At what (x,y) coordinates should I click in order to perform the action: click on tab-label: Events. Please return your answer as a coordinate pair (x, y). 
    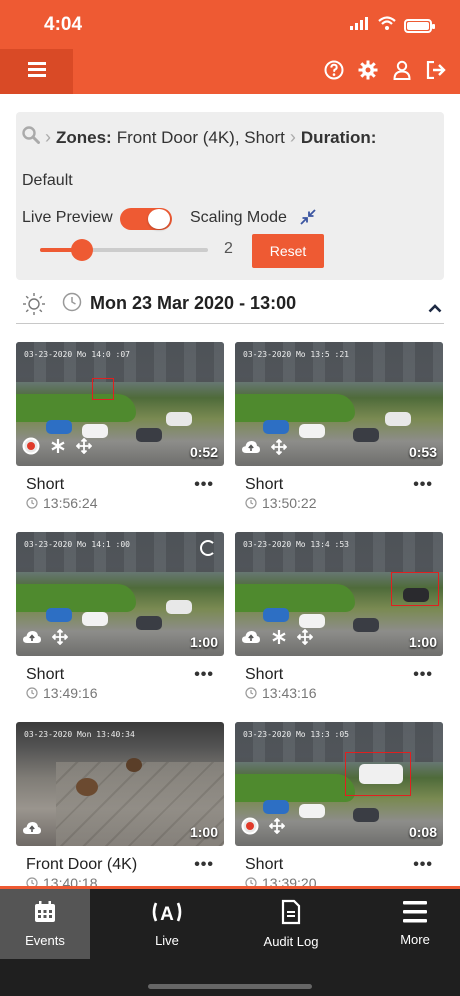
    Looking at the image, I should click on (45, 940).